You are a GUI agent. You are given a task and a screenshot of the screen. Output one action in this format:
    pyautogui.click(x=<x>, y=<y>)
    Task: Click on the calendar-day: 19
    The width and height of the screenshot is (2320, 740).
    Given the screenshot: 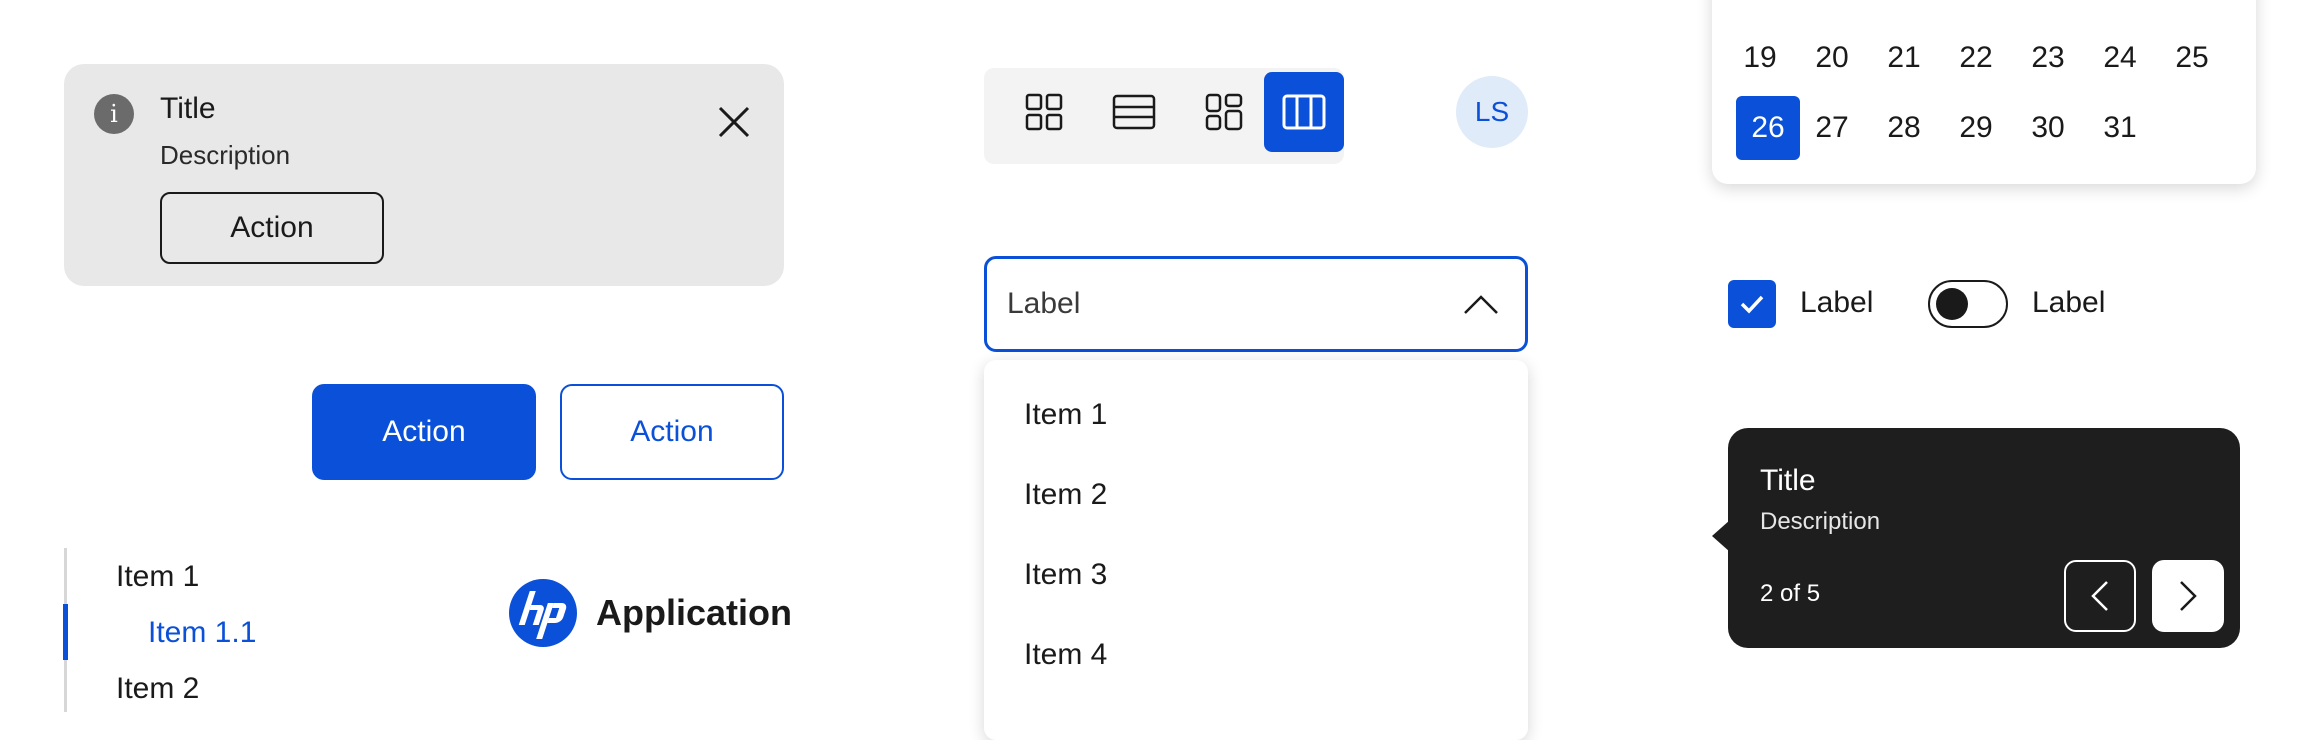 What is the action you would take?
    pyautogui.click(x=1760, y=58)
    